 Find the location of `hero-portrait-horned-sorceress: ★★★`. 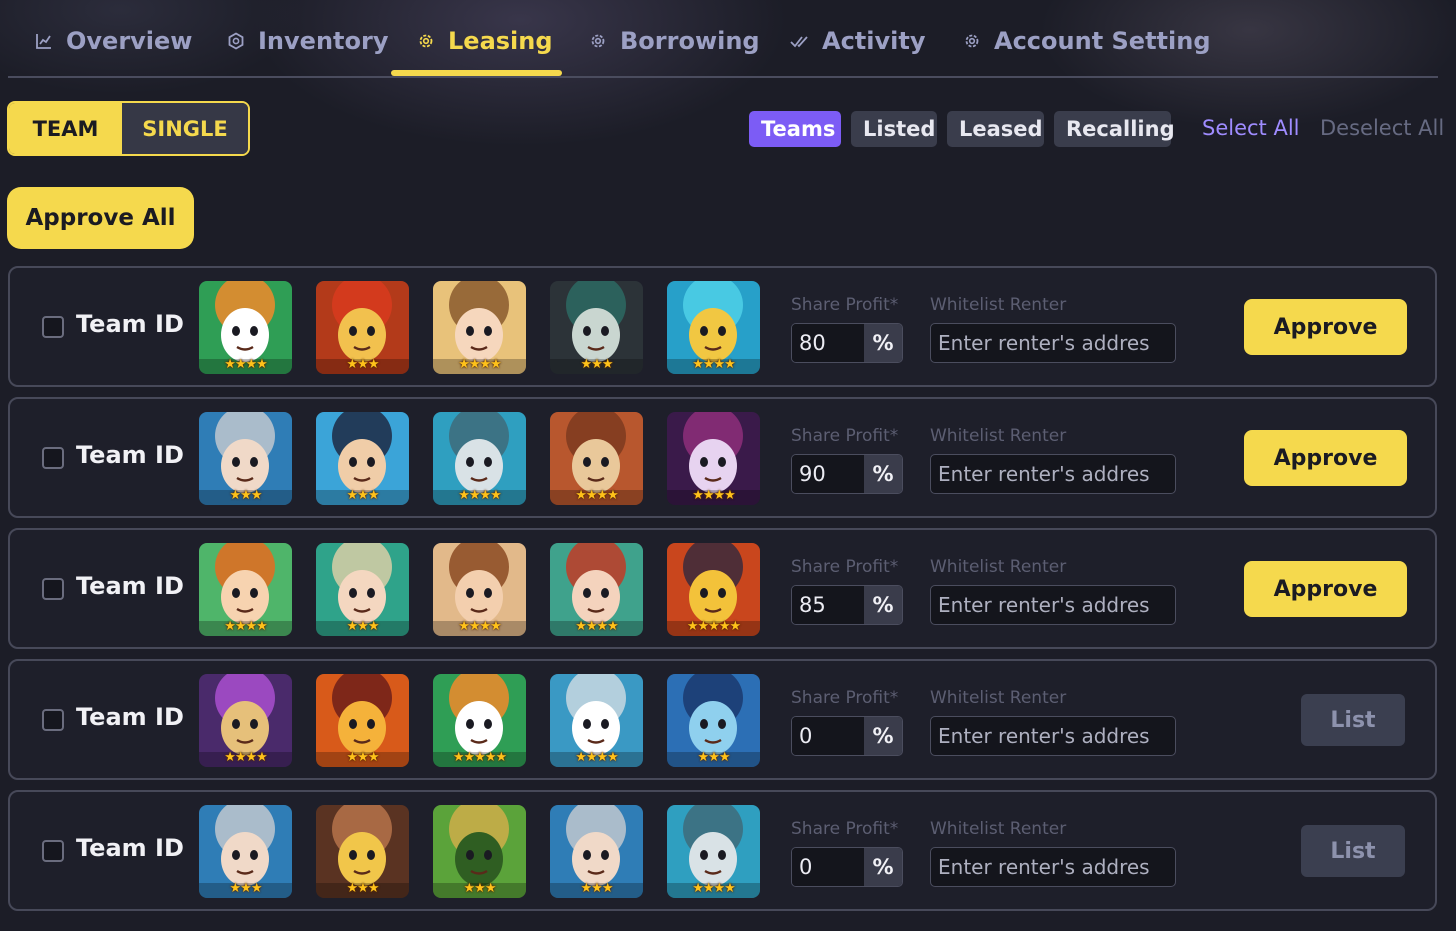

hero-portrait-horned-sorceress: ★★★ is located at coordinates (362, 851).